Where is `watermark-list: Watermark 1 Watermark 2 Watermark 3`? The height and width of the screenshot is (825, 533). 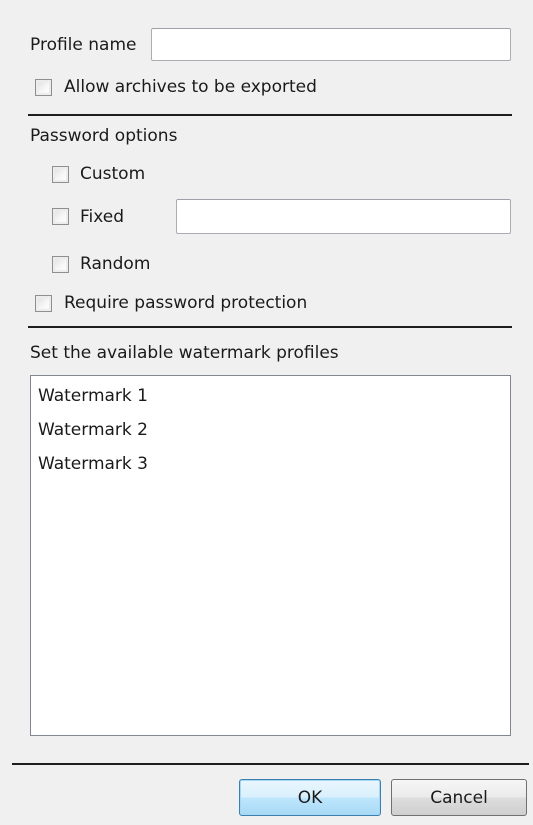
watermark-list: Watermark 1 Watermark 2 Watermark 3 is located at coordinates (270, 428).